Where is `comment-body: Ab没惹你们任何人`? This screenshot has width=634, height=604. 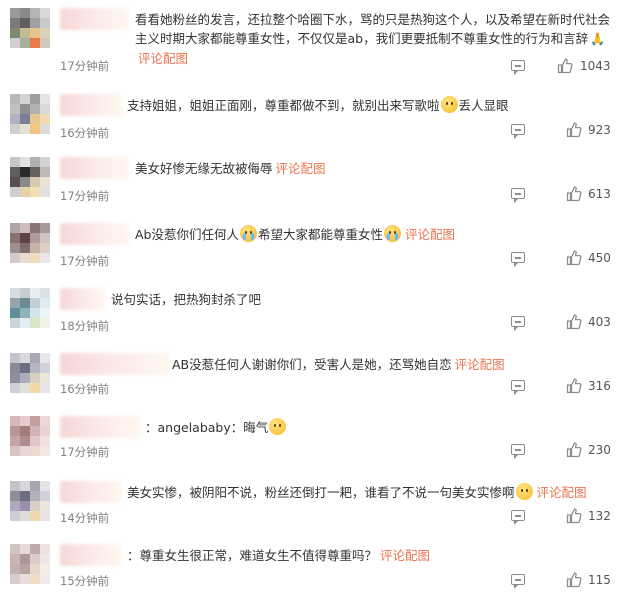 comment-body: Ab没惹你们任何人 is located at coordinates (187, 234).